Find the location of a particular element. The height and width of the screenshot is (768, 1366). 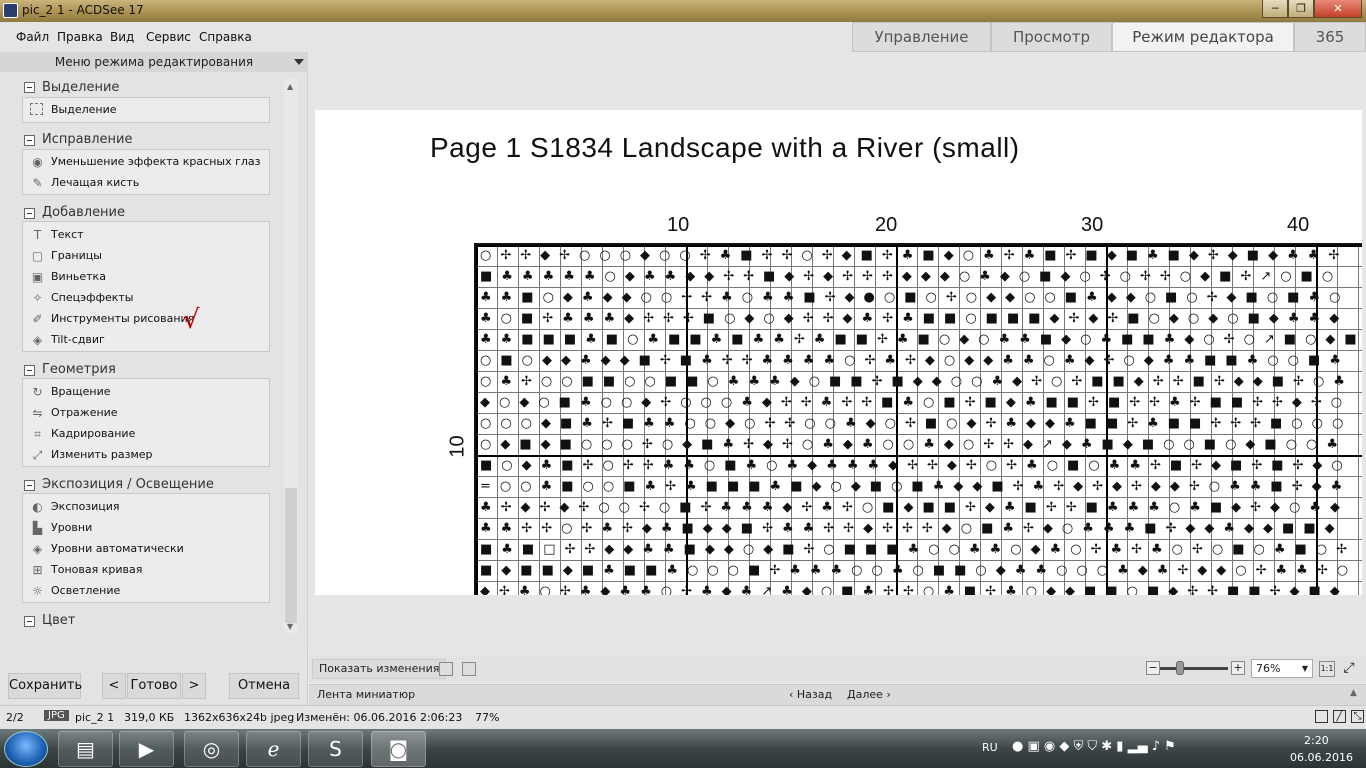

menu-tools: Сервис is located at coordinates (168, 37).